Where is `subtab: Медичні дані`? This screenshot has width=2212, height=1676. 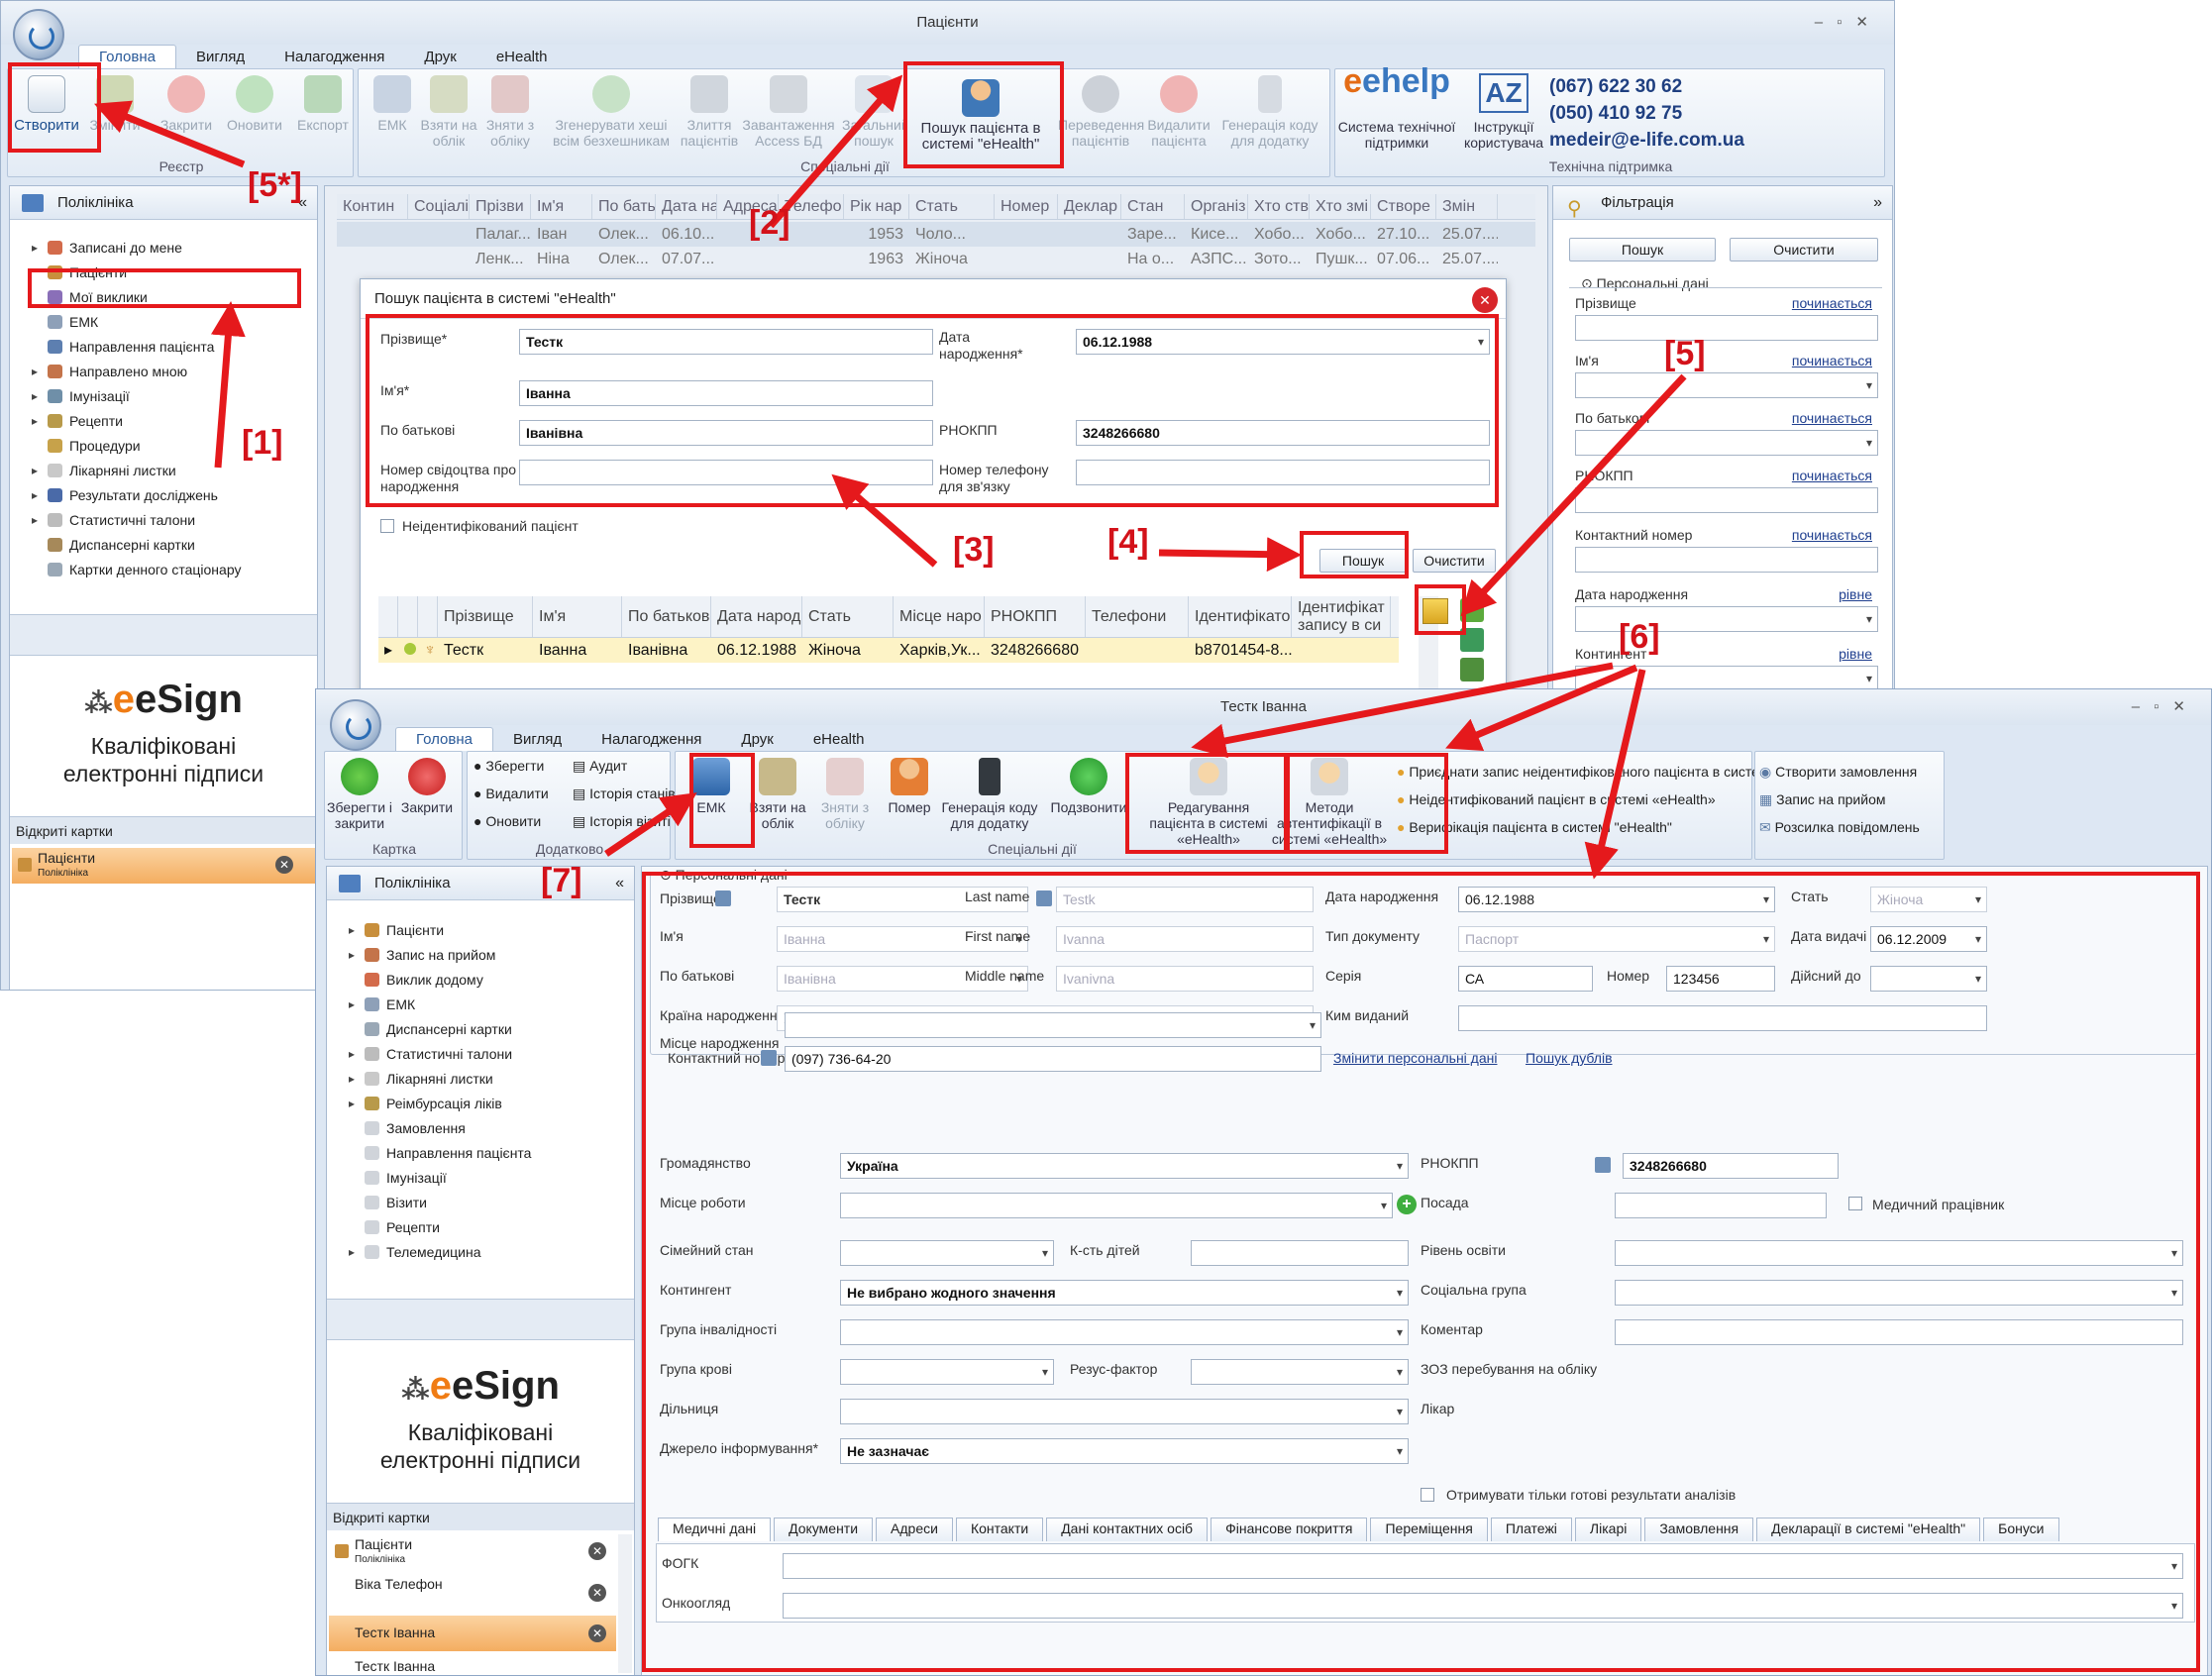 subtab: Медичні дані is located at coordinates (715, 1529).